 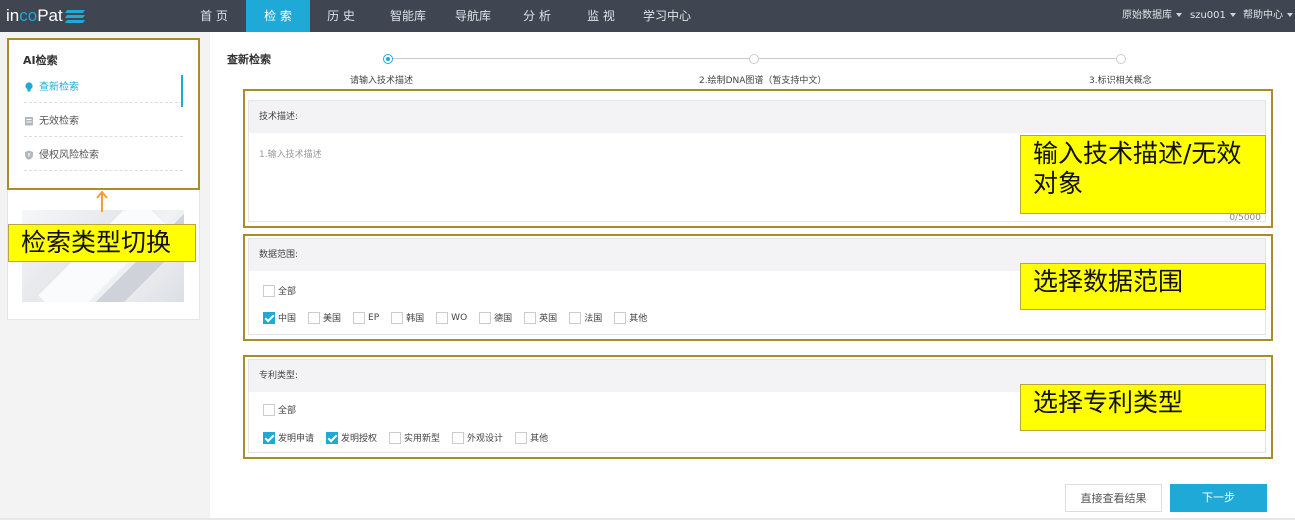 I want to click on user-dropdown: szu001, so click(x=1213, y=16).